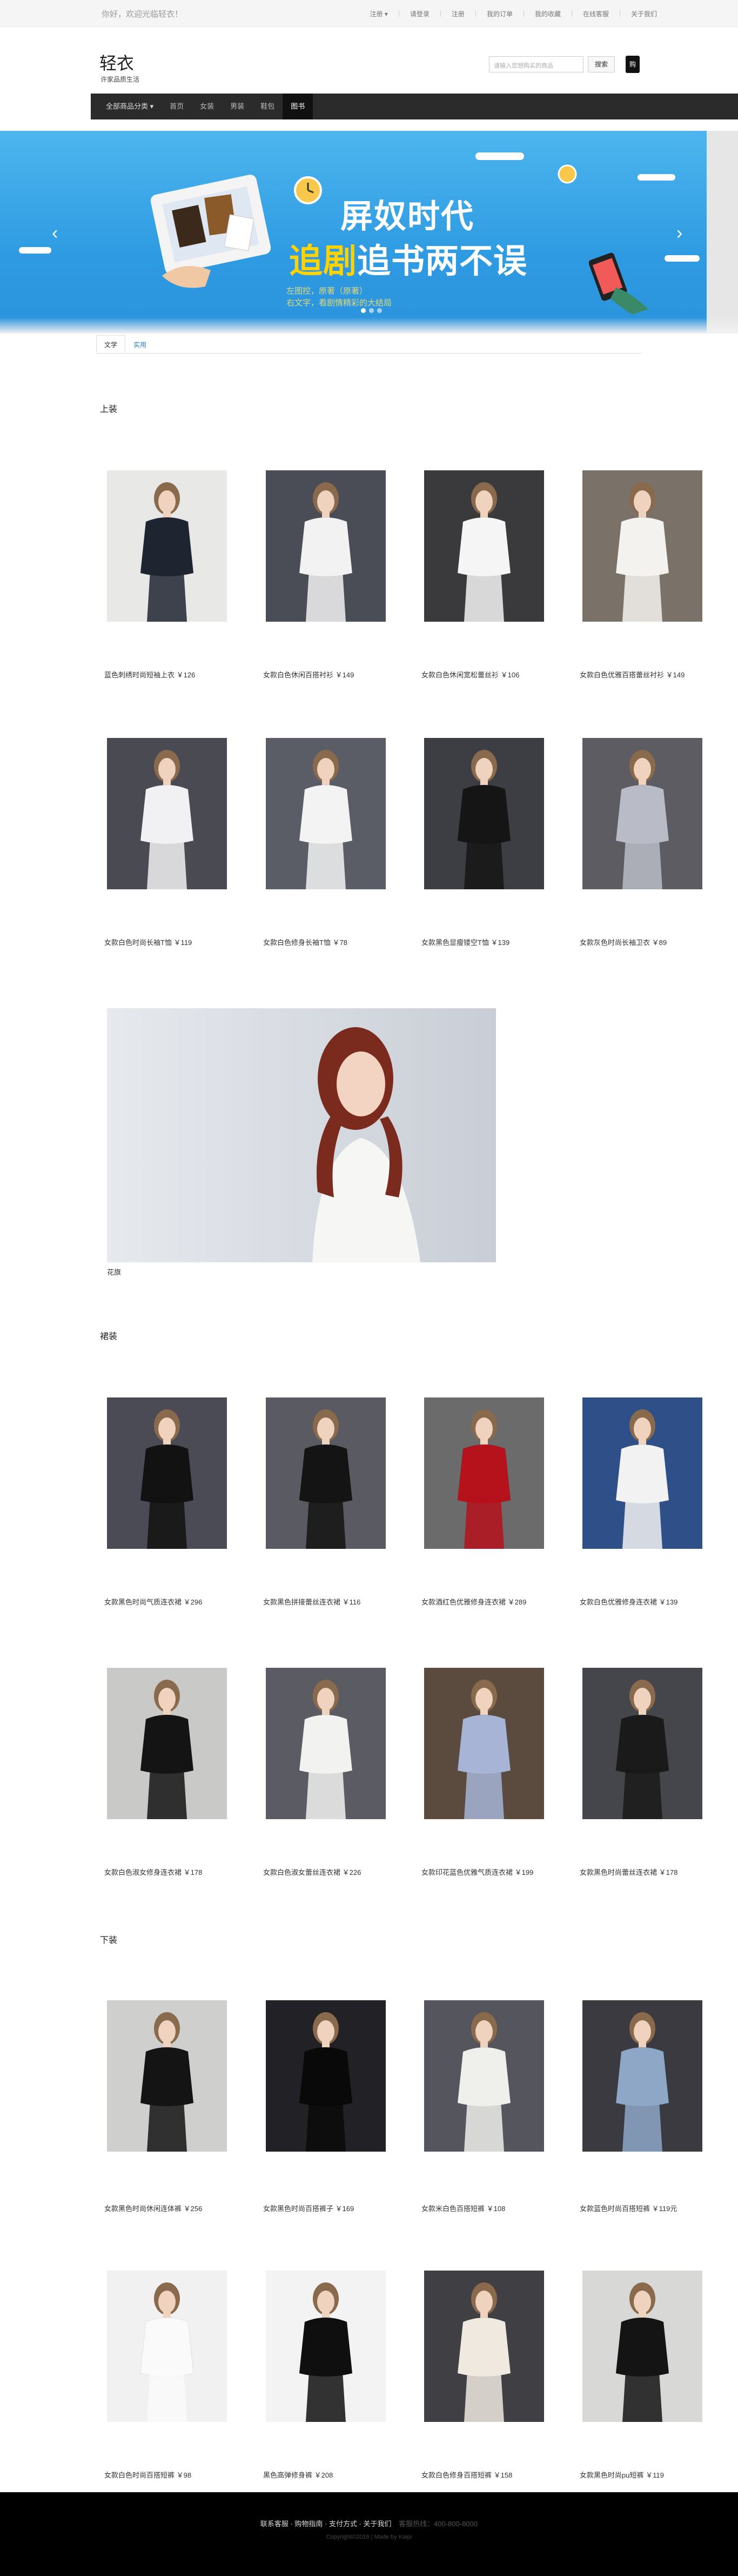 The image size is (738, 2576). What do you see at coordinates (153, 1601) in the screenshot?
I see `product-caption: 女款黑色时尚气质连衣裙 ￥296` at bounding box center [153, 1601].